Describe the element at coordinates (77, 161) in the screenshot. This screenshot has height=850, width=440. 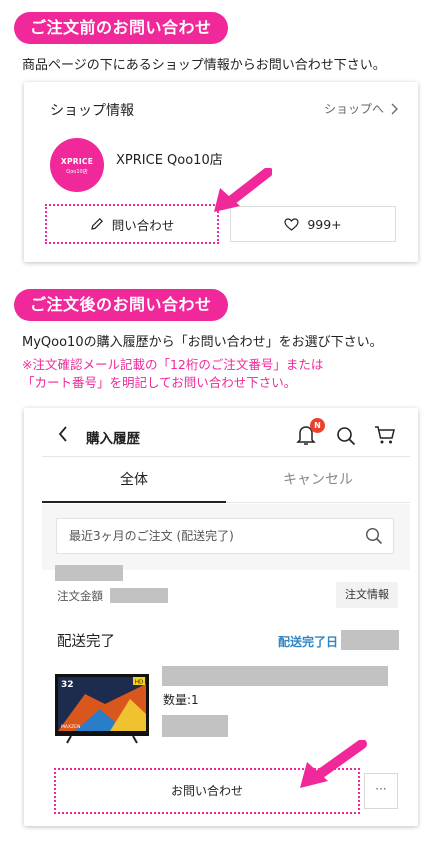
I see `shop-logo-text: XPRICE` at that location.